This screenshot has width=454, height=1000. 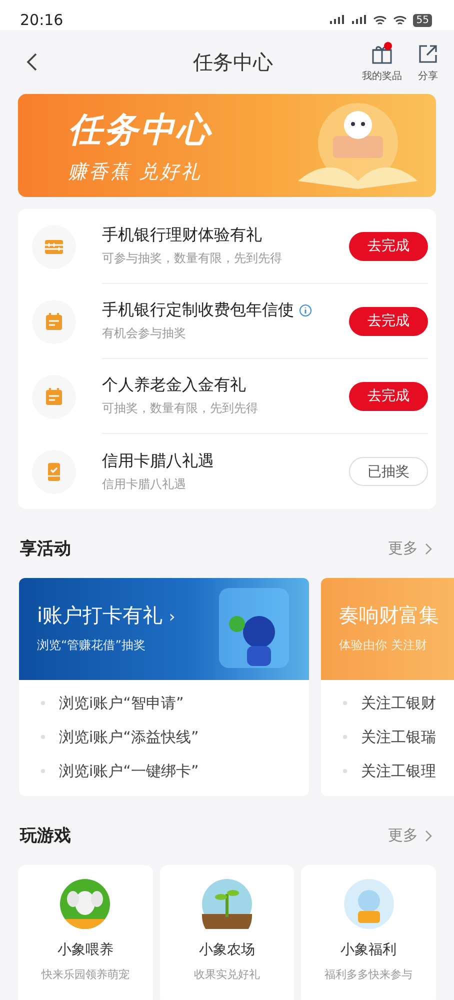 I want to click on task-description: 信用卡腊八礼遇, so click(x=144, y=484).